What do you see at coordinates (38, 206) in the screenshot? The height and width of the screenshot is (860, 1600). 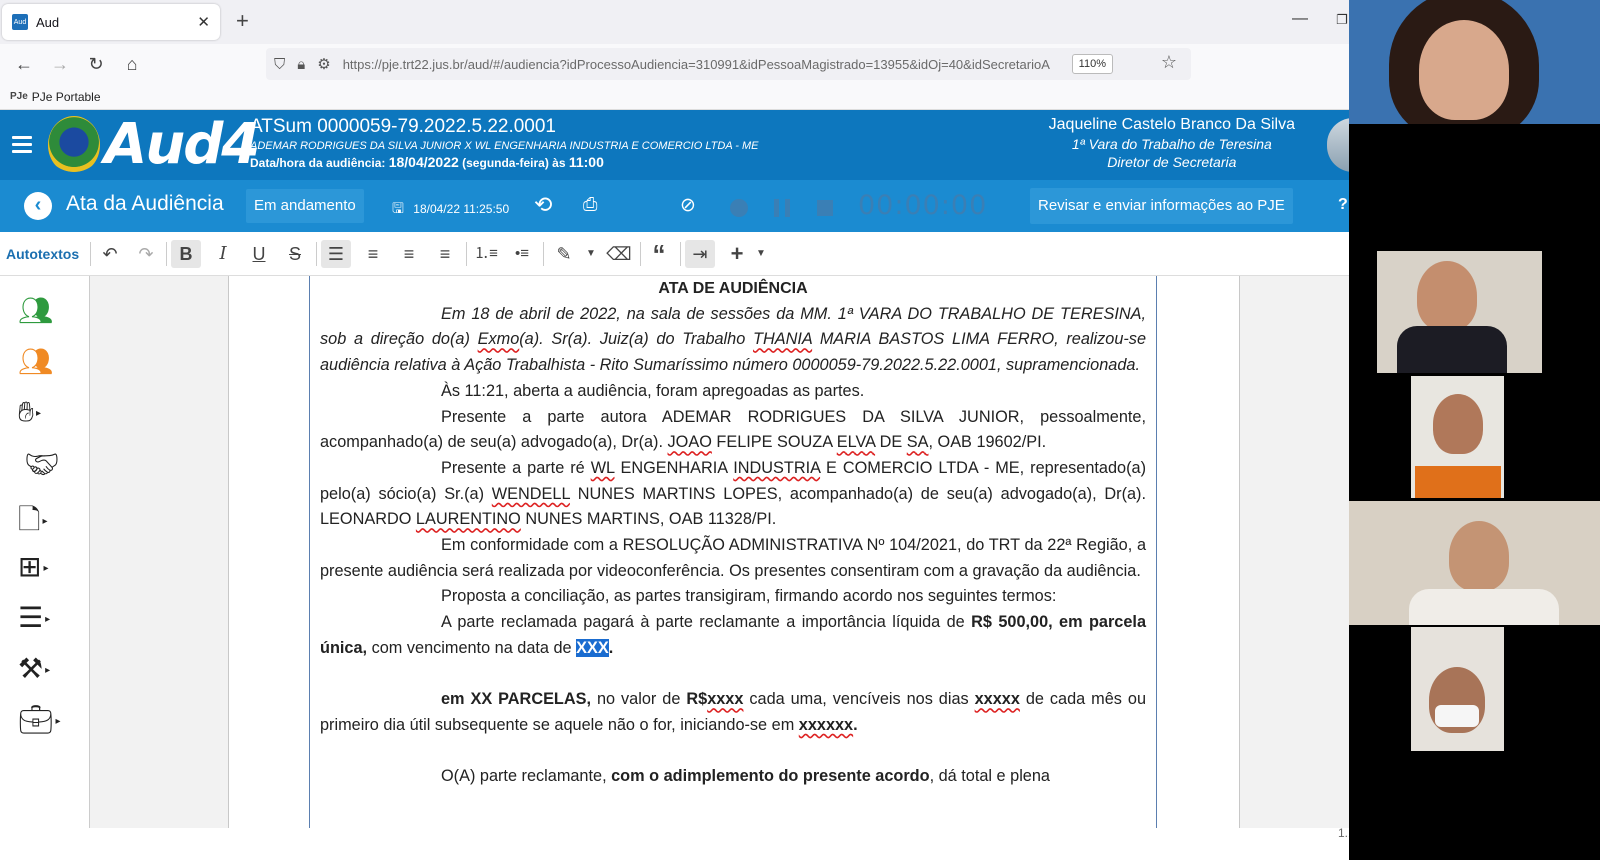 I see `back-button: ‹` at bounding box center [38, 206].